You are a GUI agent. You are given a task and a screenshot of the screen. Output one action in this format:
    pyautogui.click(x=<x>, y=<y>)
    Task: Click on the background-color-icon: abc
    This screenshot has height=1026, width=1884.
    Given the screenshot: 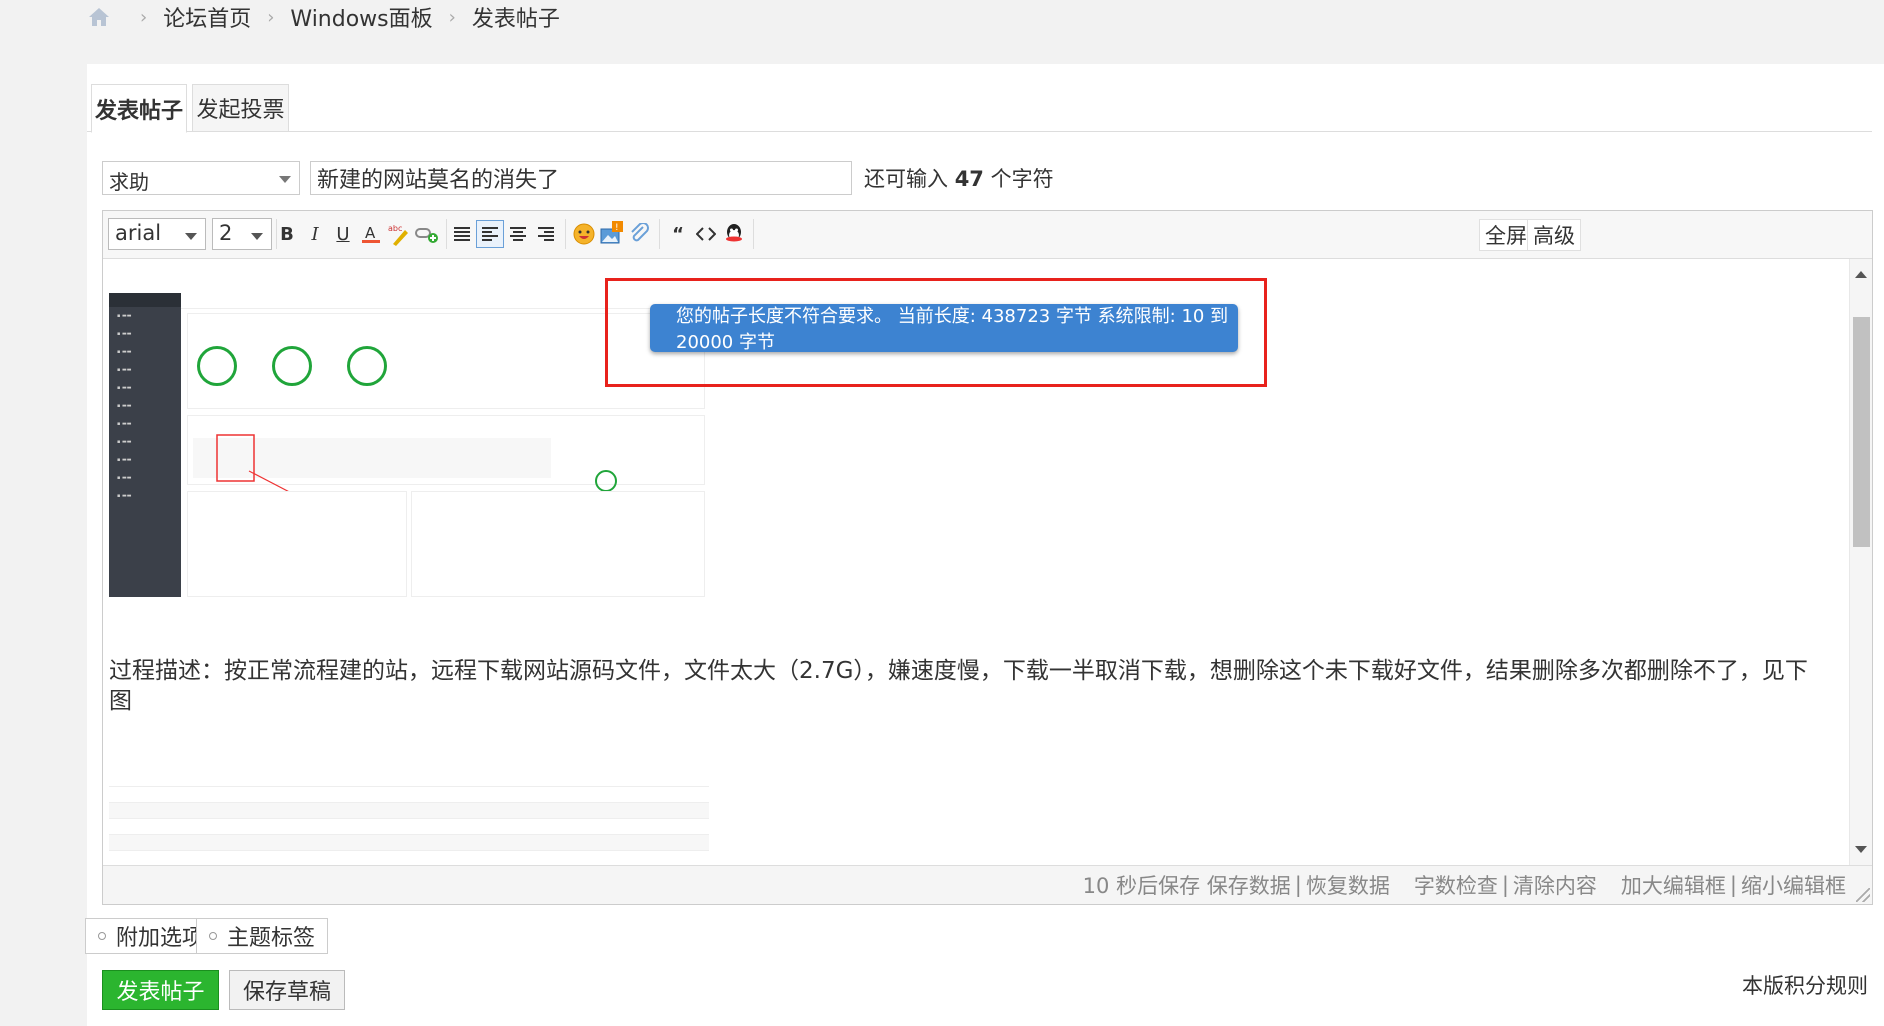 What is the action you would take?
    pyautogui.click(x=399, y=234)
    